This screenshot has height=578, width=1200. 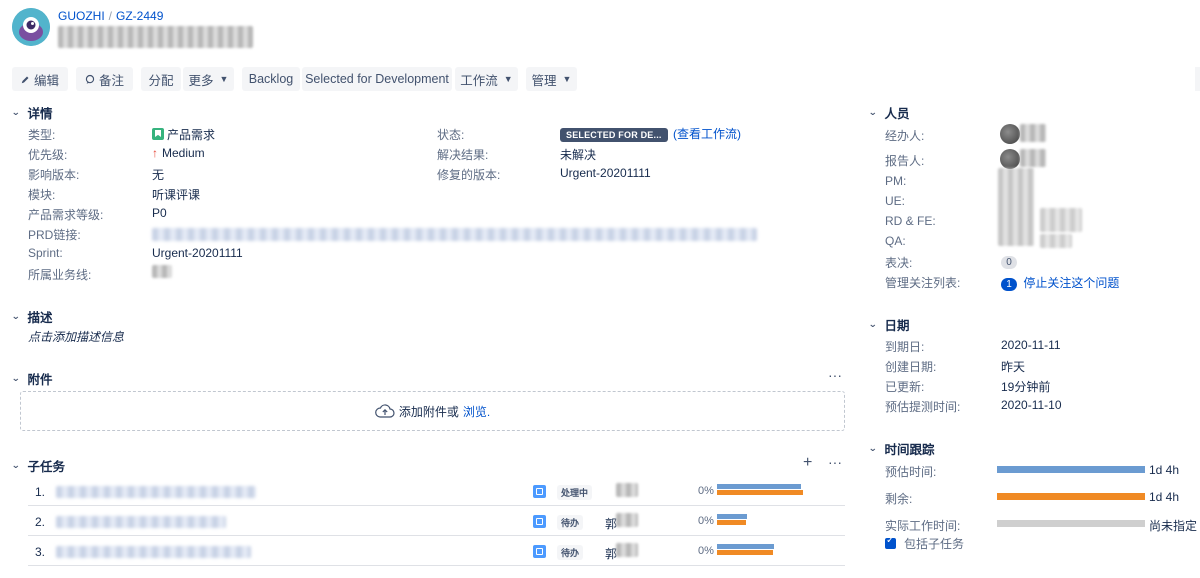 I want to click on votes-count-badge: 0, so click(x=1009, y=262).